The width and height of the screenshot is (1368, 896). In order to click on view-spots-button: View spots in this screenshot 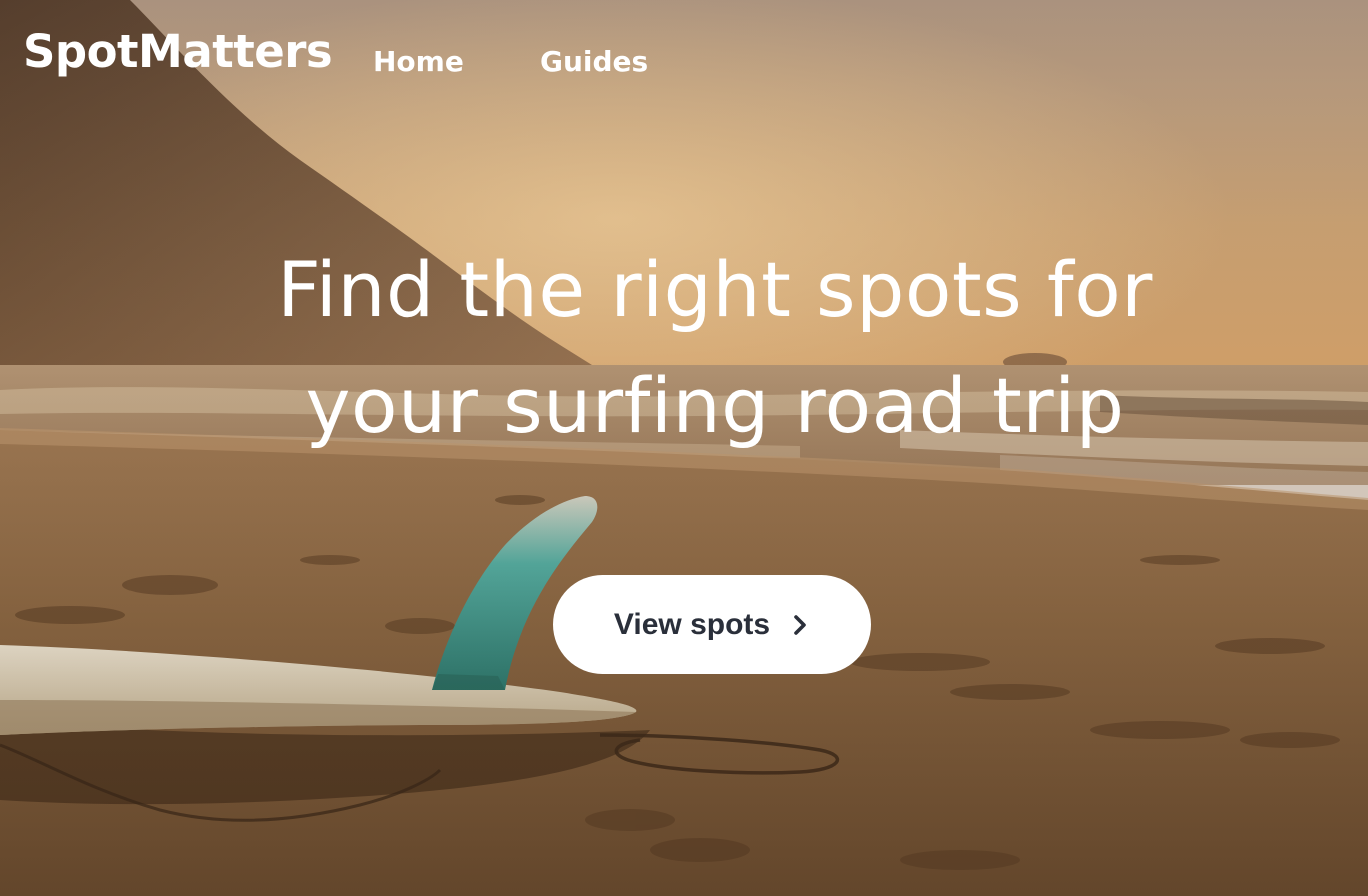, I will do `click(712, 624)`.